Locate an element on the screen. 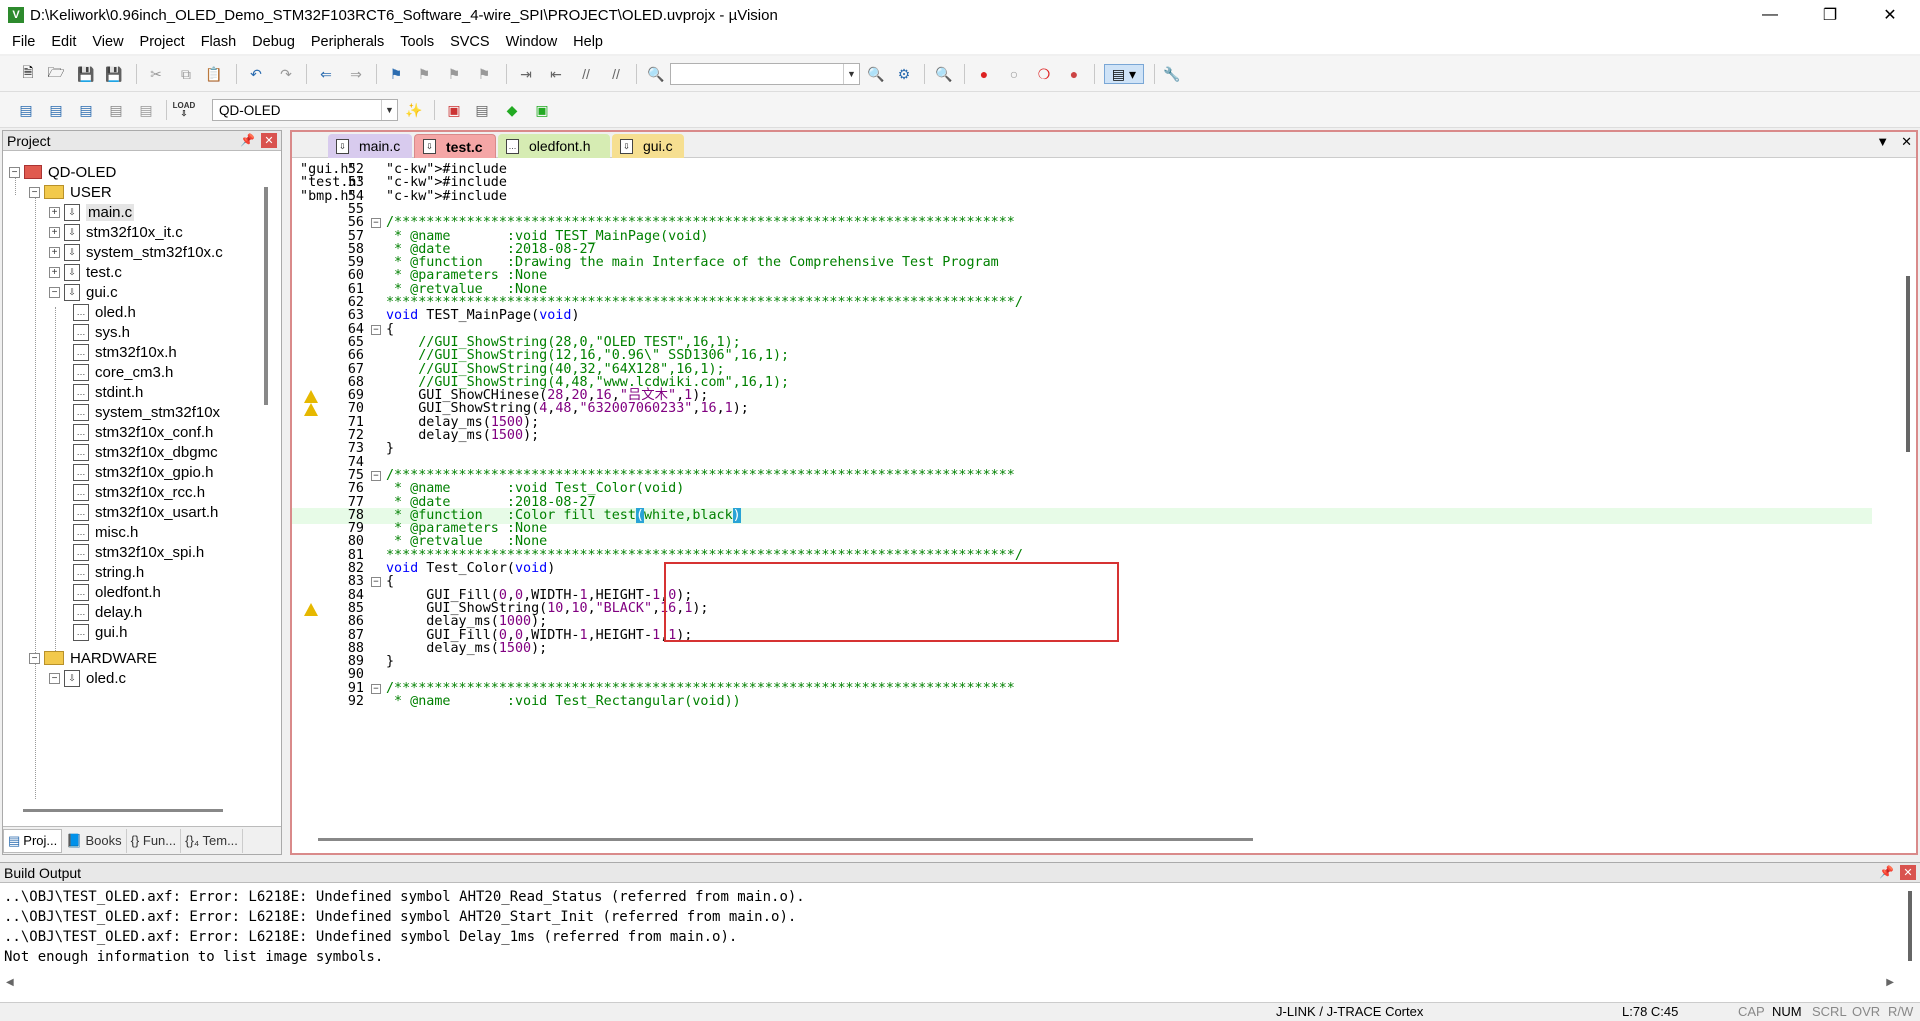  tree-header-stm32f10x-conf-h: … stm32f10x_conf.h is located at coordinates (143, 432).